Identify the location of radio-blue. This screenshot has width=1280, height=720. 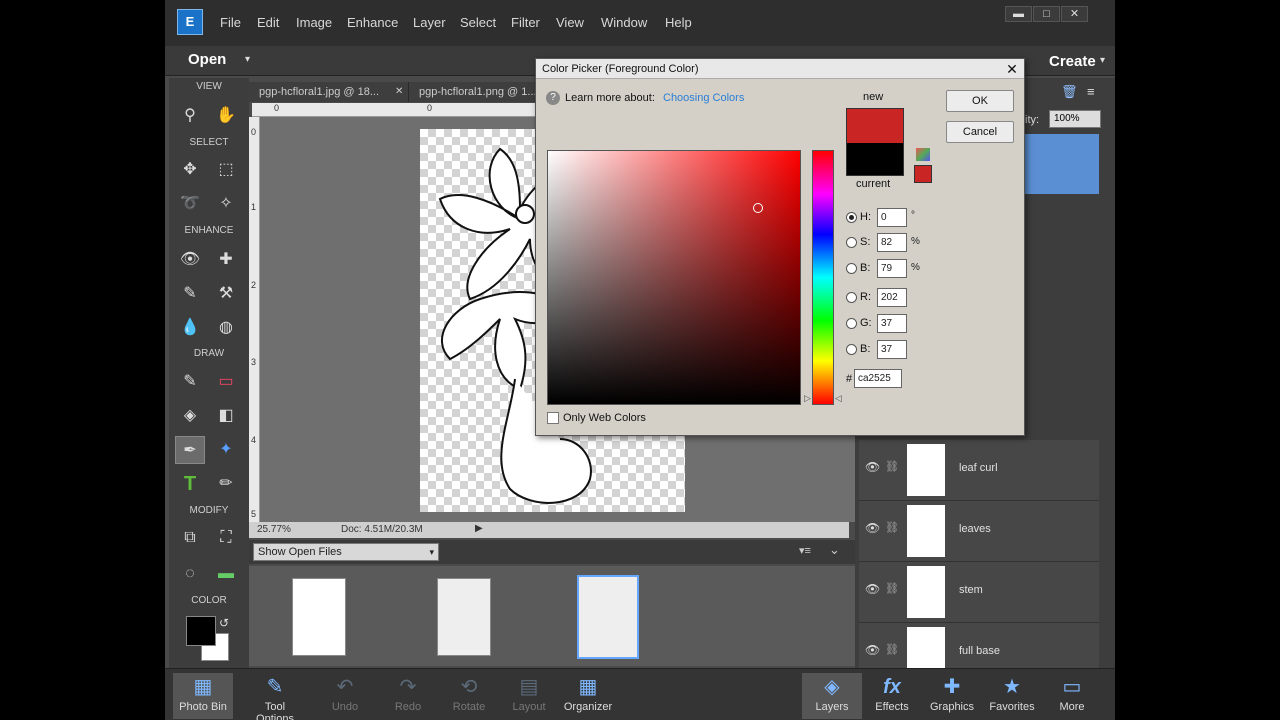
(851, 349).